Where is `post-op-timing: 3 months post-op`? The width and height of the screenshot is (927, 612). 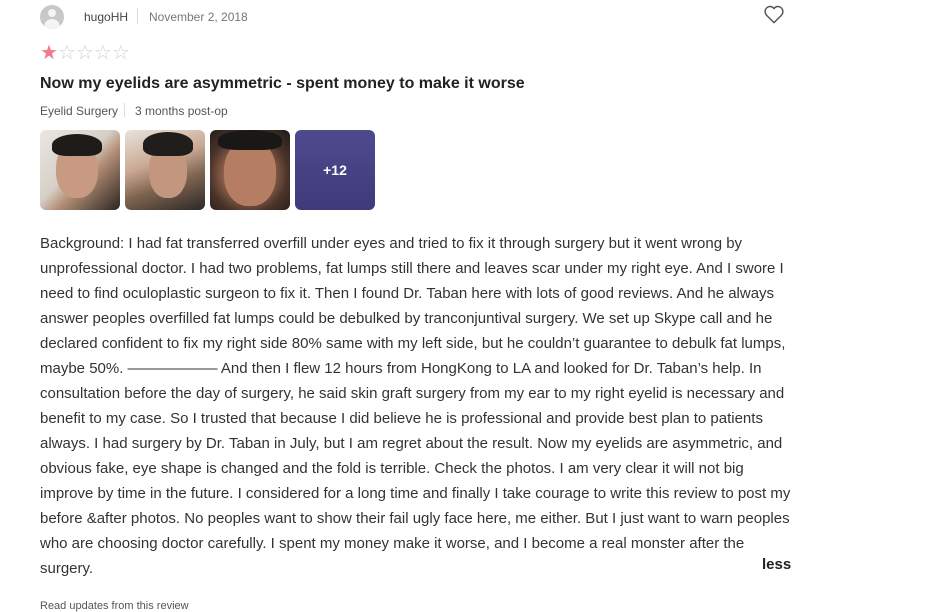
post-op-timing: 3 months post-op is located at coordinates (181, 111).